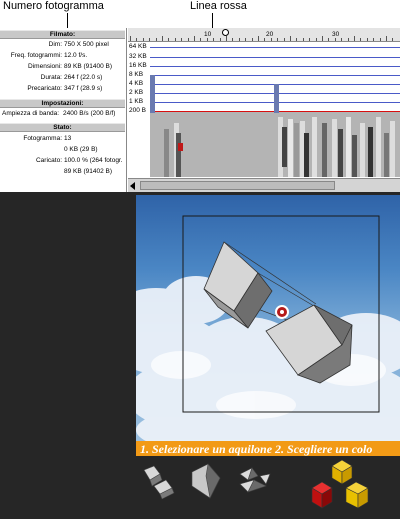  I want to click on stat-row-preload: Precaricato: 347 f (28.9 s), so click(62, 89).